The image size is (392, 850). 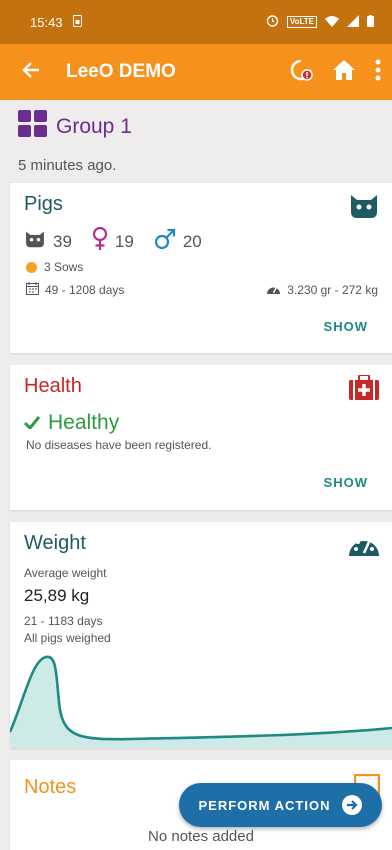 What do you see at coordinates (77, 22) in the screenshot?
I see `sim-icon` at bounding box center [77, 22].